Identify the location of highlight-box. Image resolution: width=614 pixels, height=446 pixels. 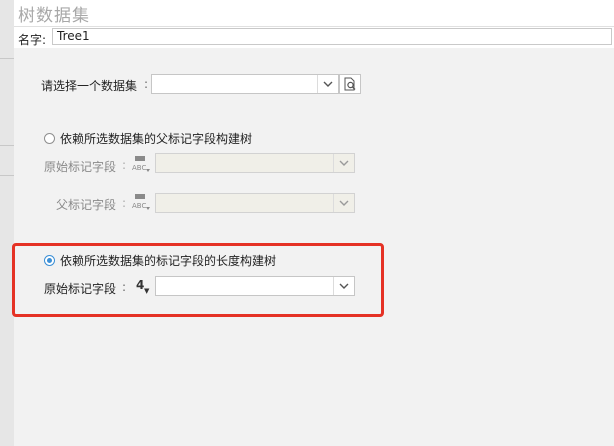
(198, 280).